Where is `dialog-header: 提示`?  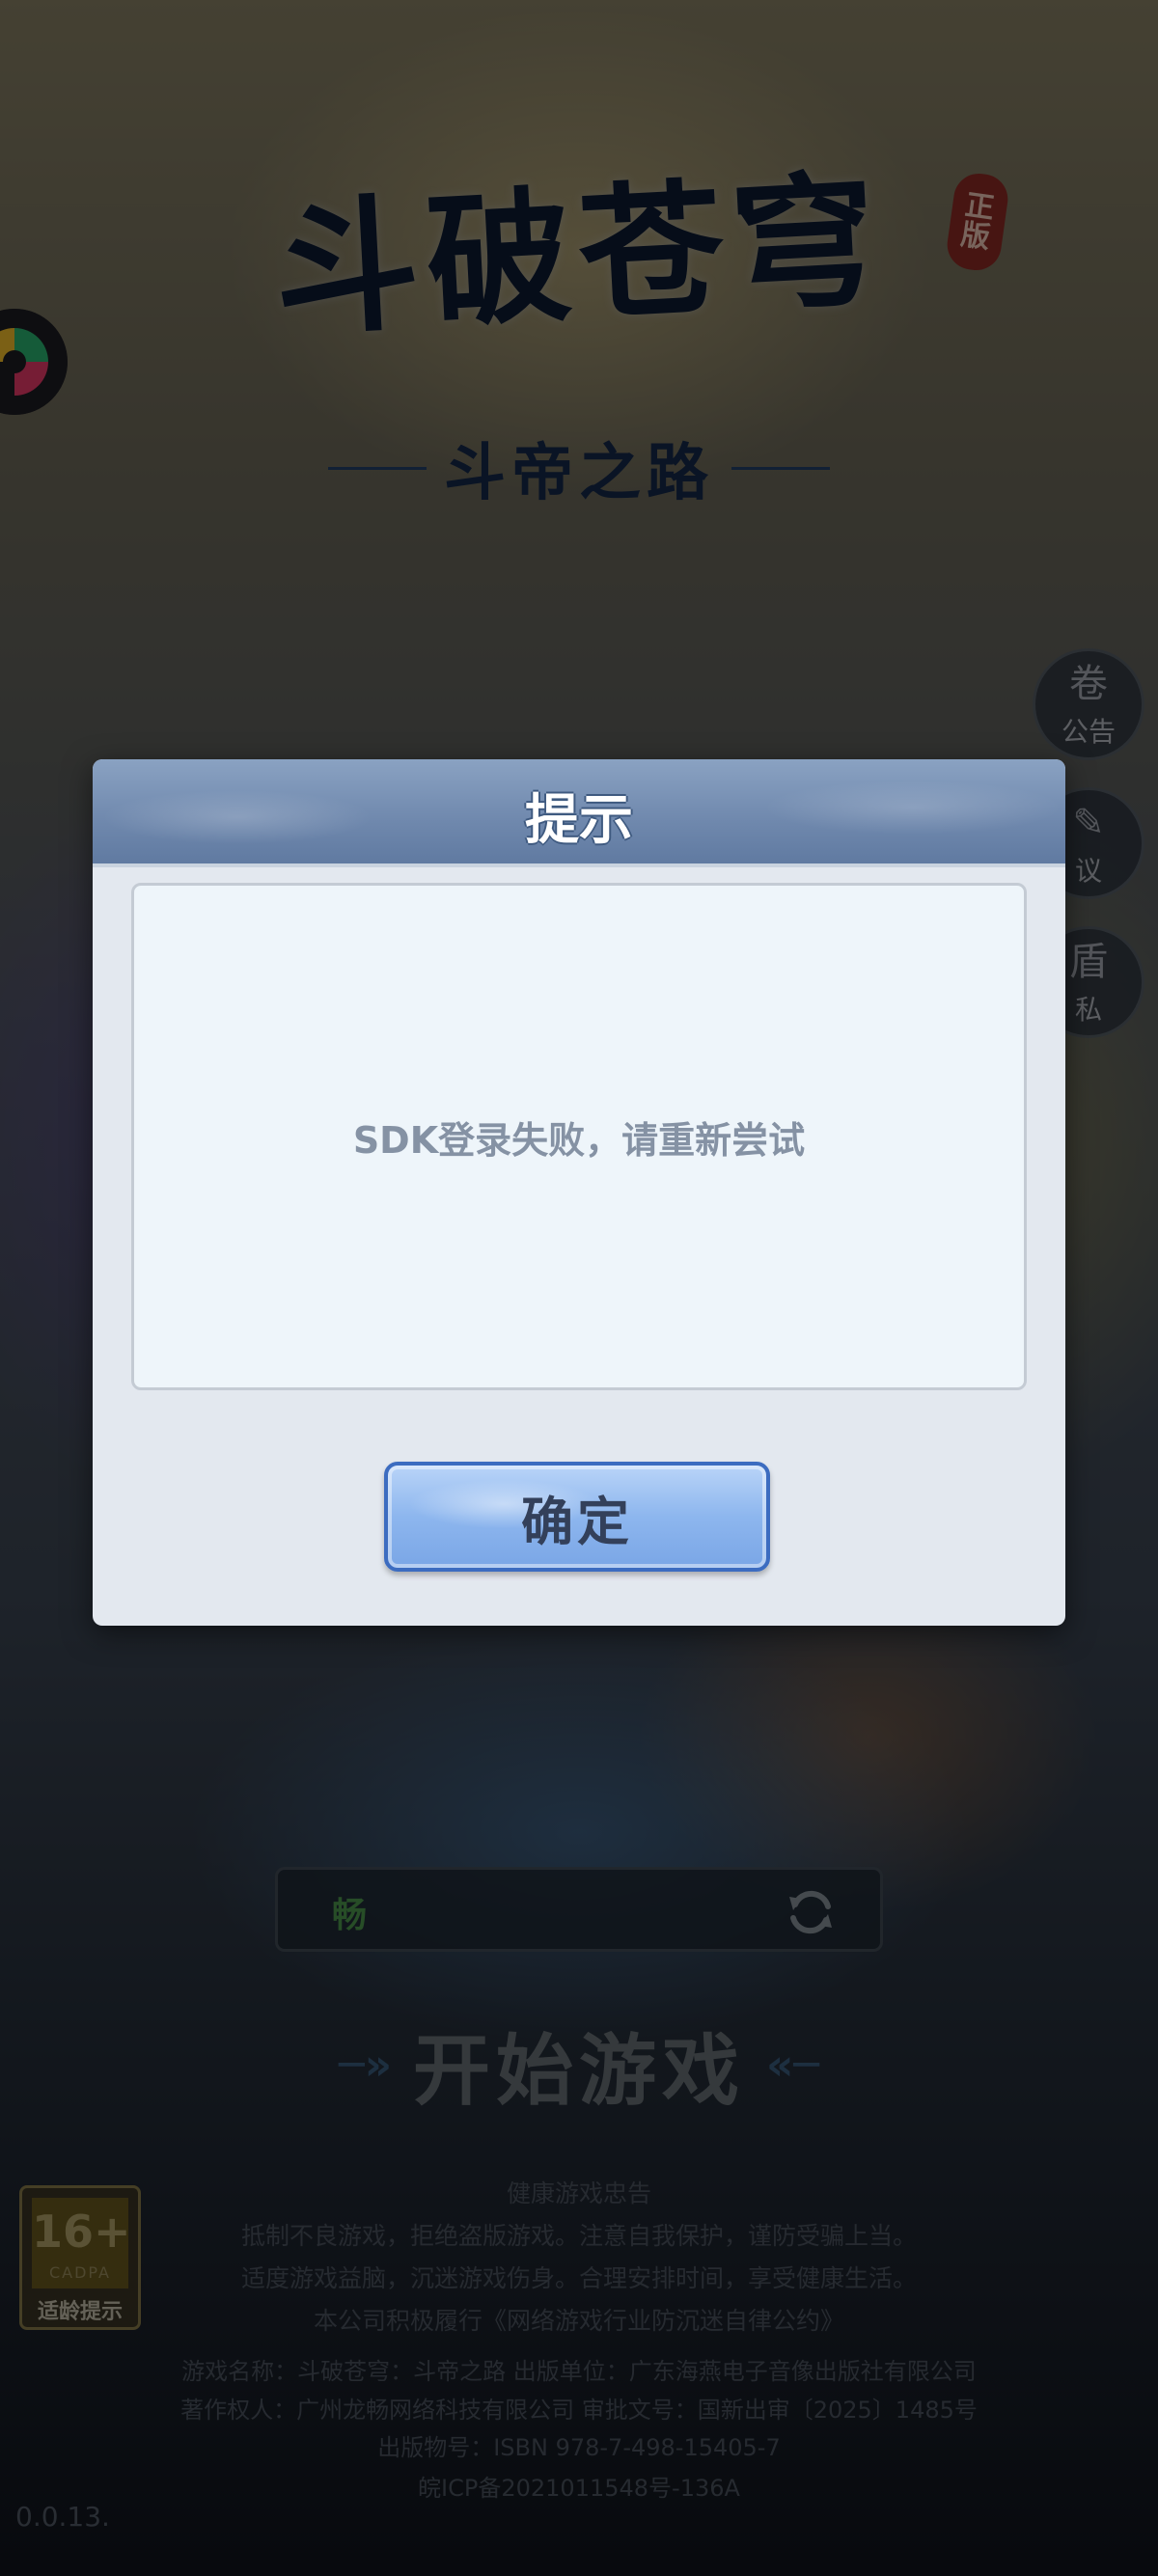
dialog-header: 提示 is located at coordinates (579, 813).